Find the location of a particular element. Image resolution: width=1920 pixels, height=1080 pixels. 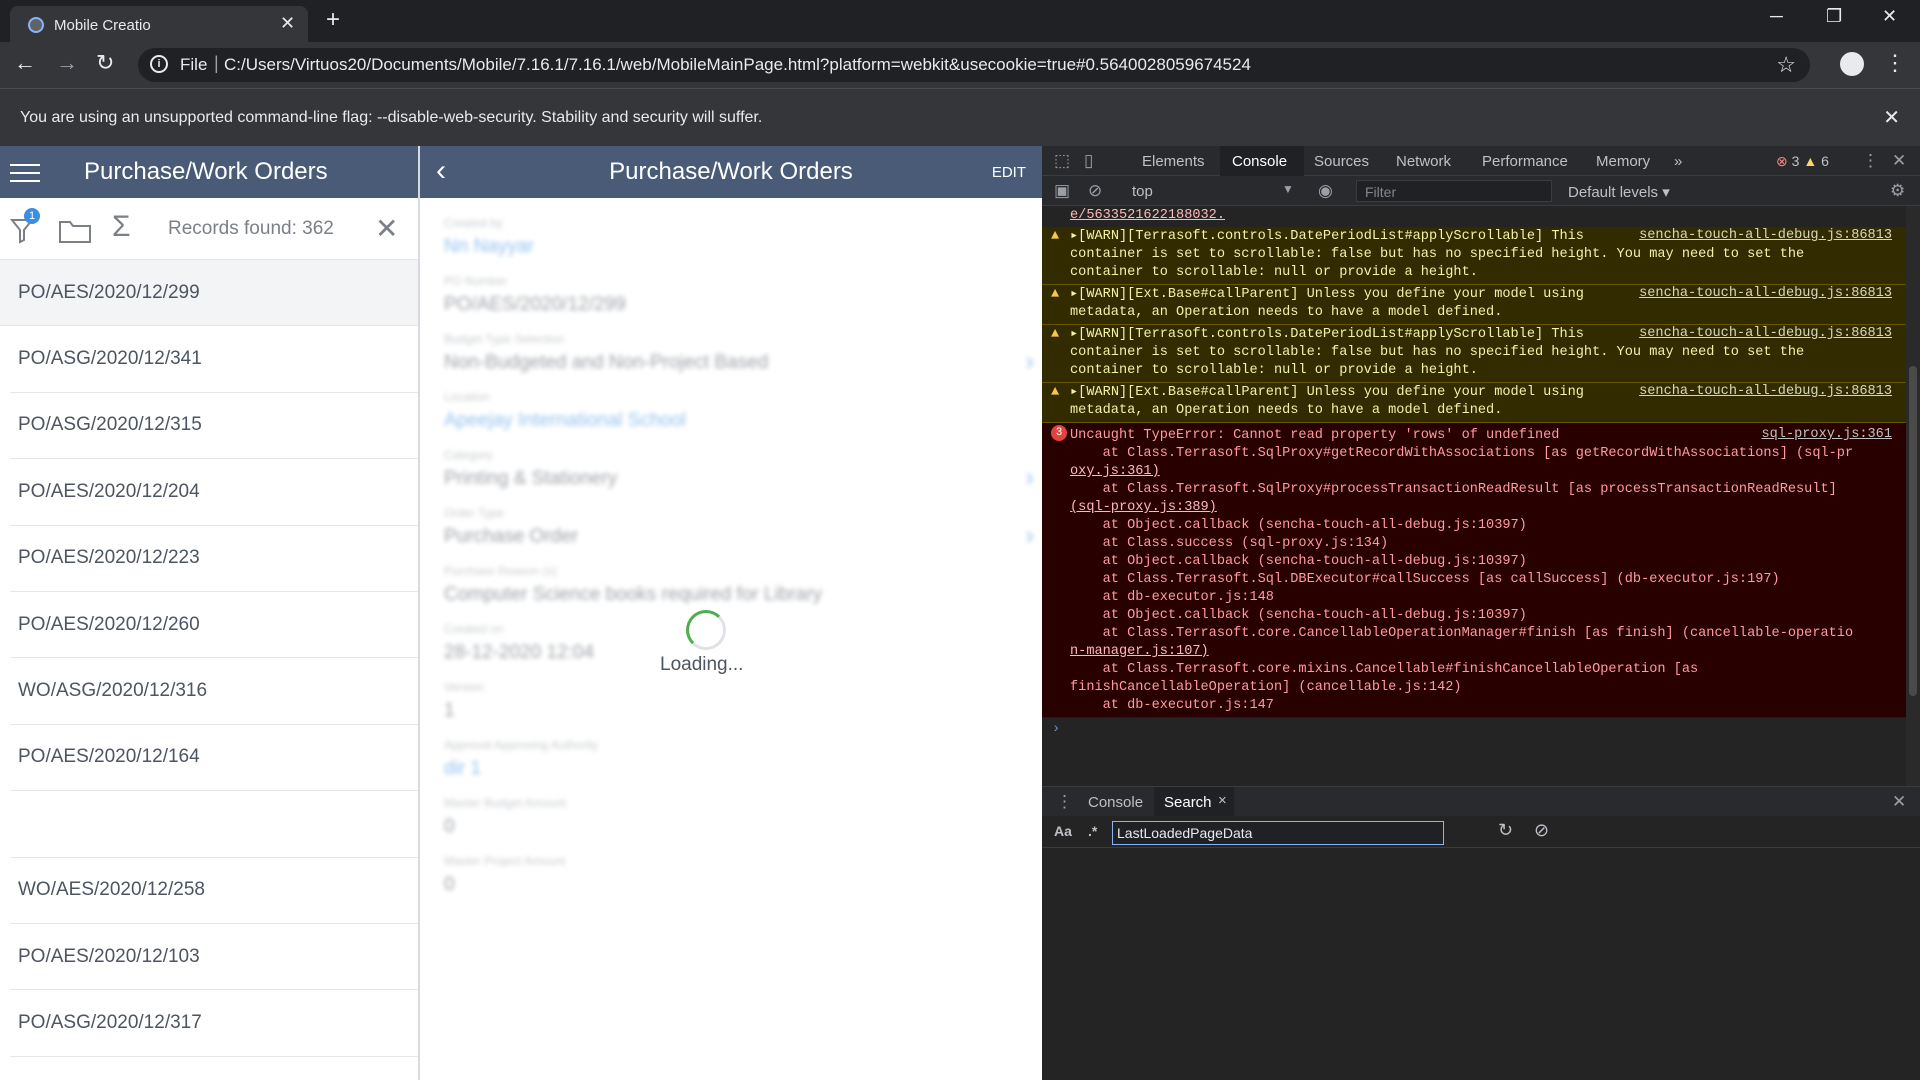

field-value: Nn Nayyar is located at coordinates (724, 247).